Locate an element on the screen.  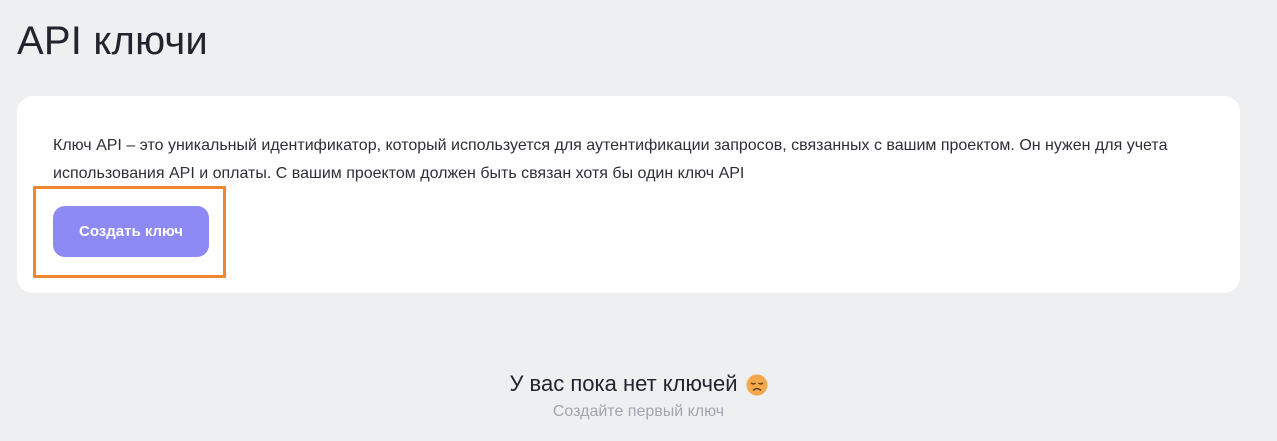
empty-state-title-row: У вас пока нет ключей is located at coordinates (638, 384).